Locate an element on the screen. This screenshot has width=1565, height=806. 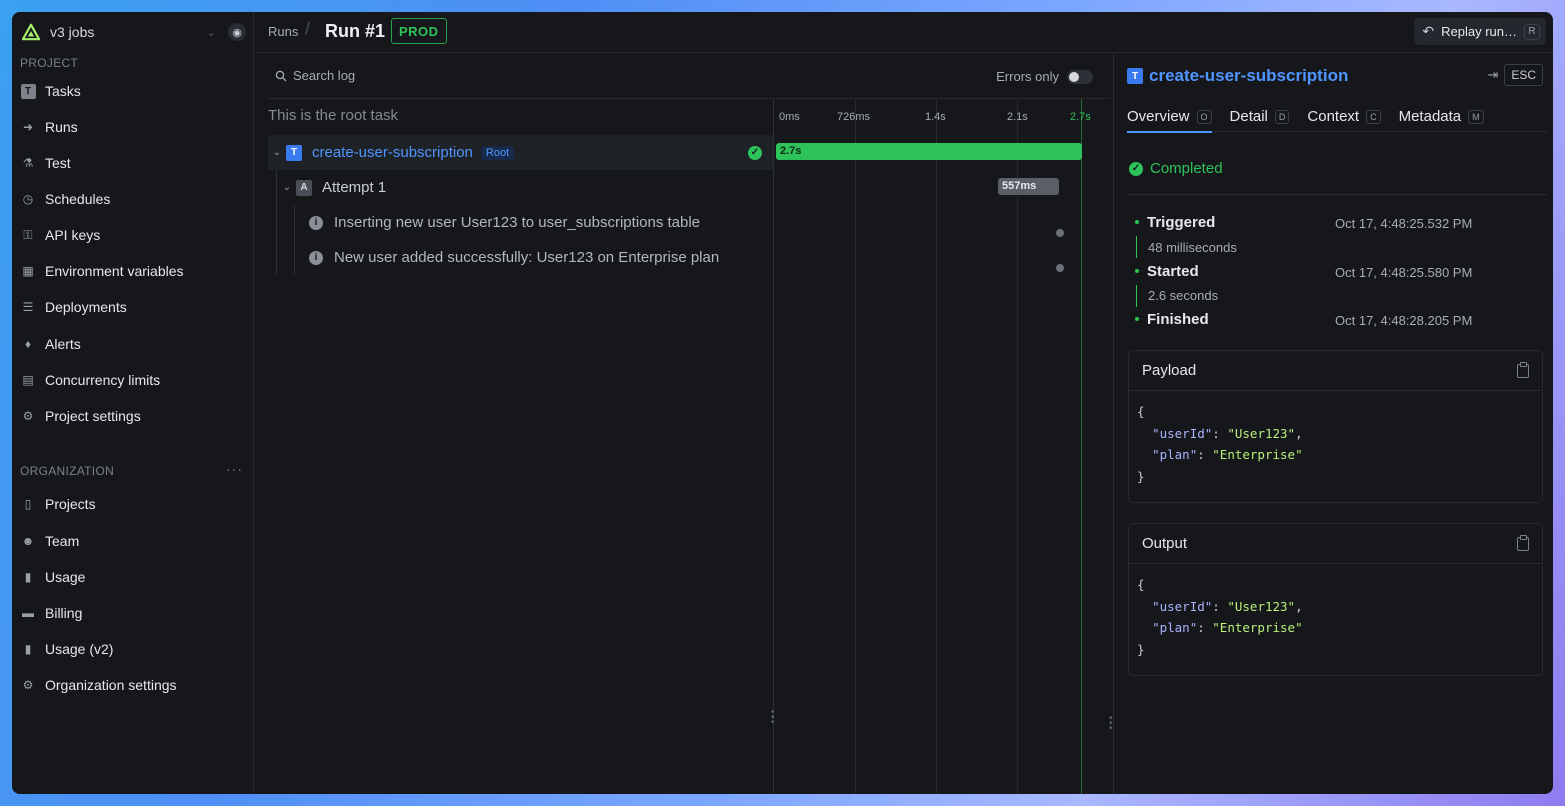
organization-section-label: ORGANIZATION is located at coordinates (67, 471).